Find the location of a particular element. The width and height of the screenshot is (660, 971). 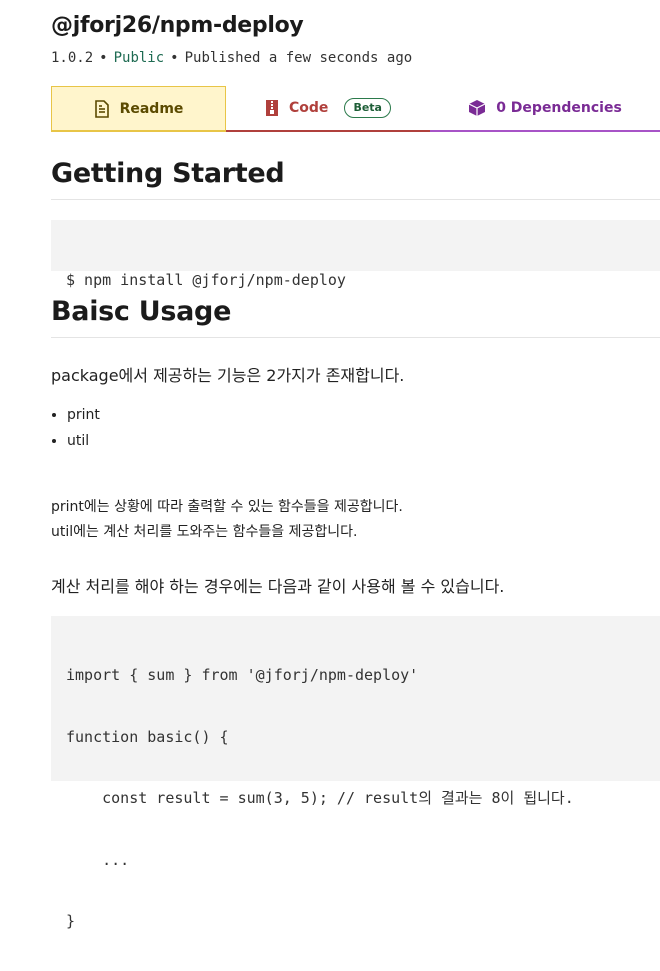

install-command: $ npm install @jforj/npm-deploy is located at coordinates (206, 280).